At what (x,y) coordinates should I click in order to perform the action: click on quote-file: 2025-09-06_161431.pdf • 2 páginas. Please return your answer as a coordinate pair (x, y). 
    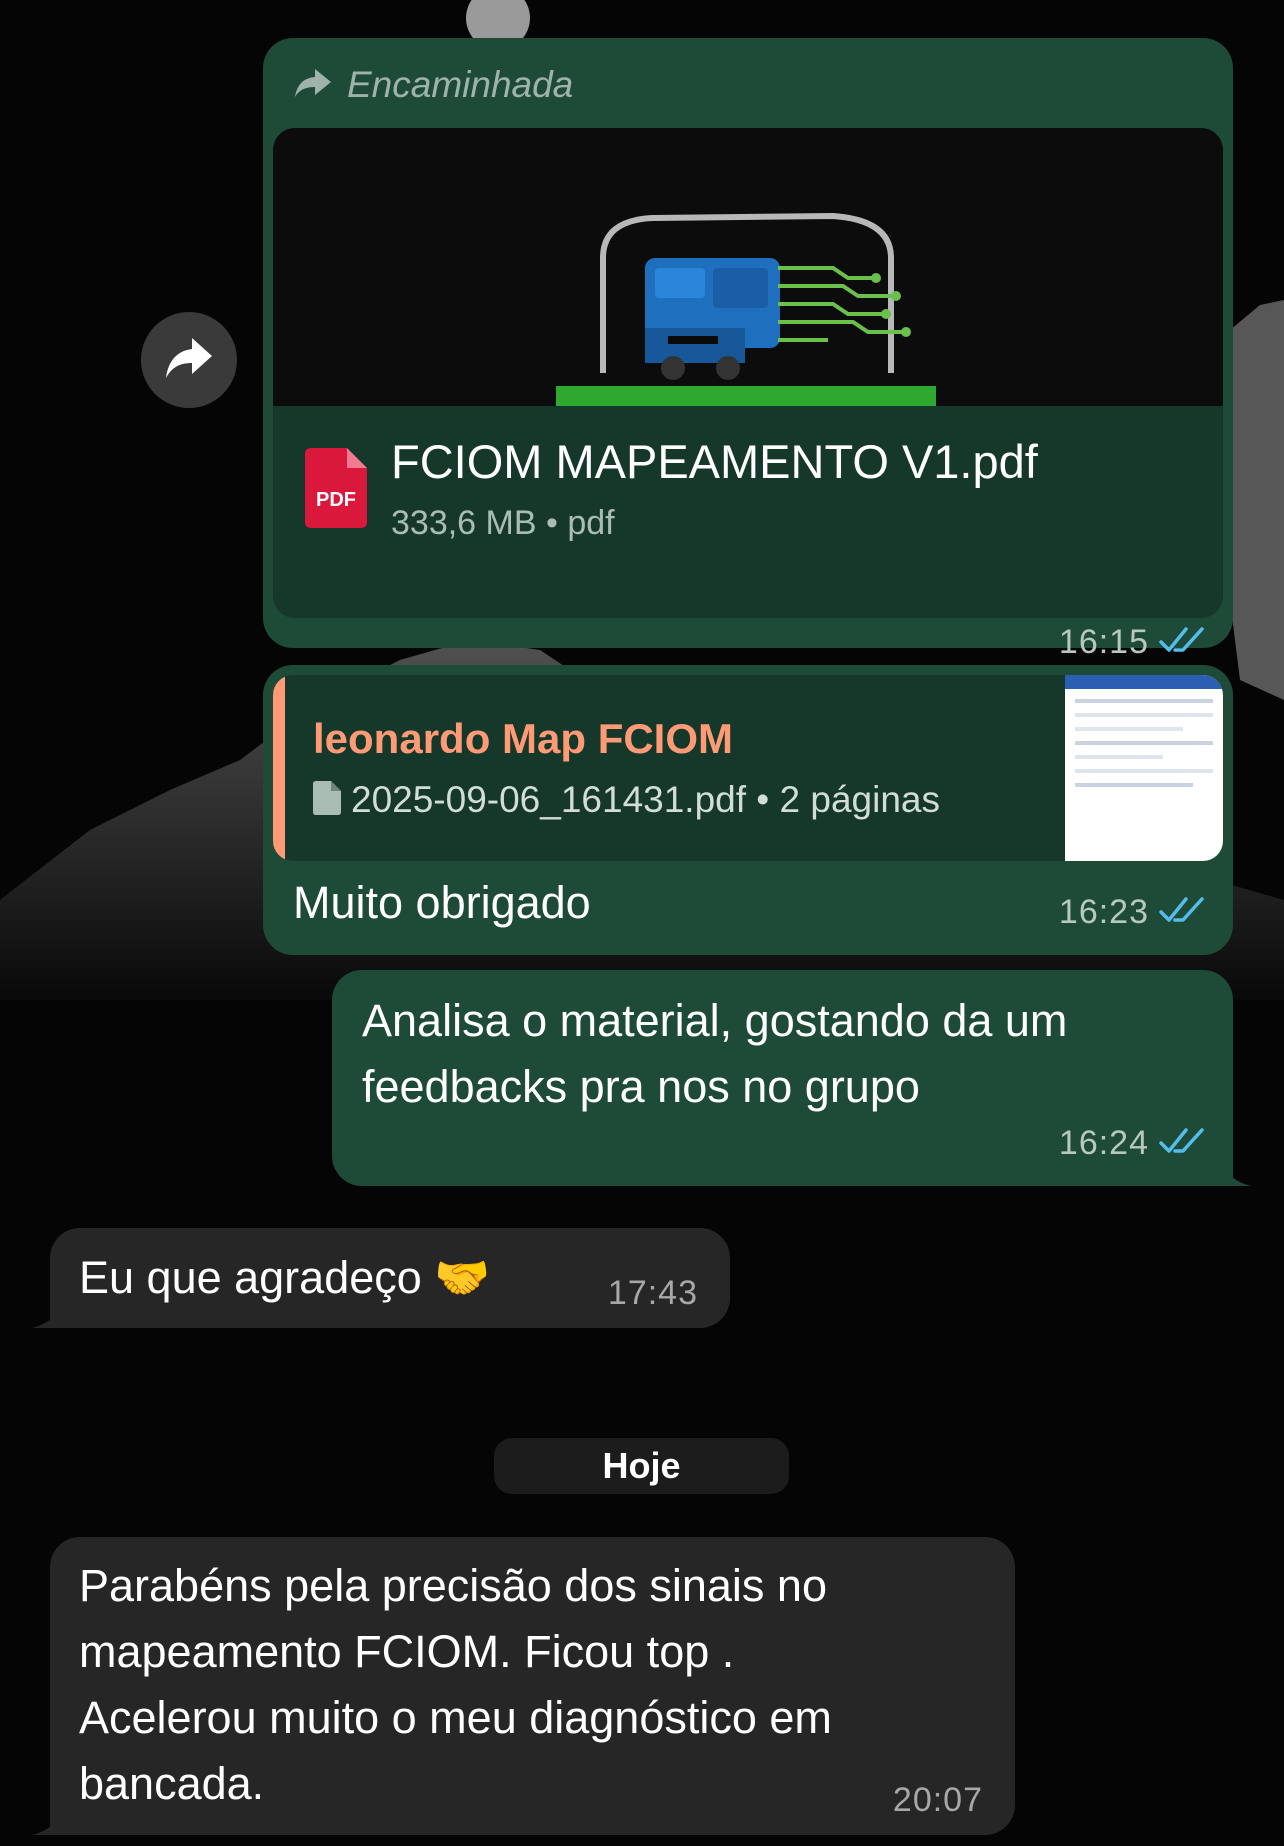
    Looking at the image, I should click on (626, 800).